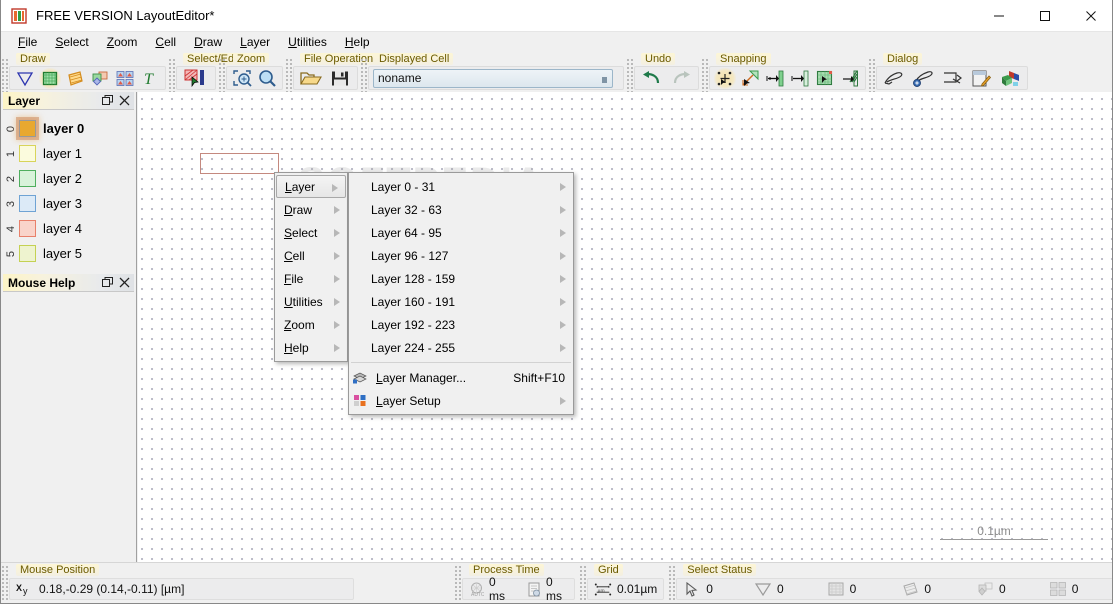  Describe the element at coordinates (894, 78) in the screenshot. I see `dialog-macro-icon` at that location.